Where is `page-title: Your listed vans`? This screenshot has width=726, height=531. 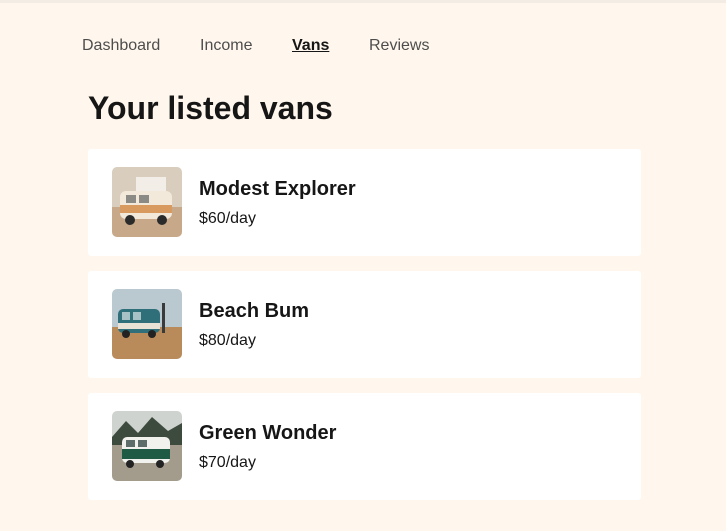 page-title: Your listed vans is located at coordinates (210, 108).